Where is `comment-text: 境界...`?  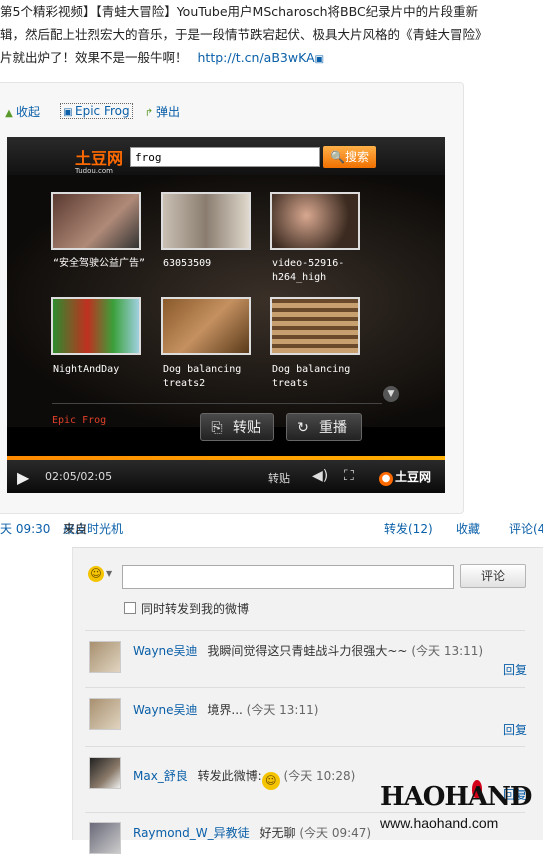
comment-text: 境界... is located at coordinates (225, 710).